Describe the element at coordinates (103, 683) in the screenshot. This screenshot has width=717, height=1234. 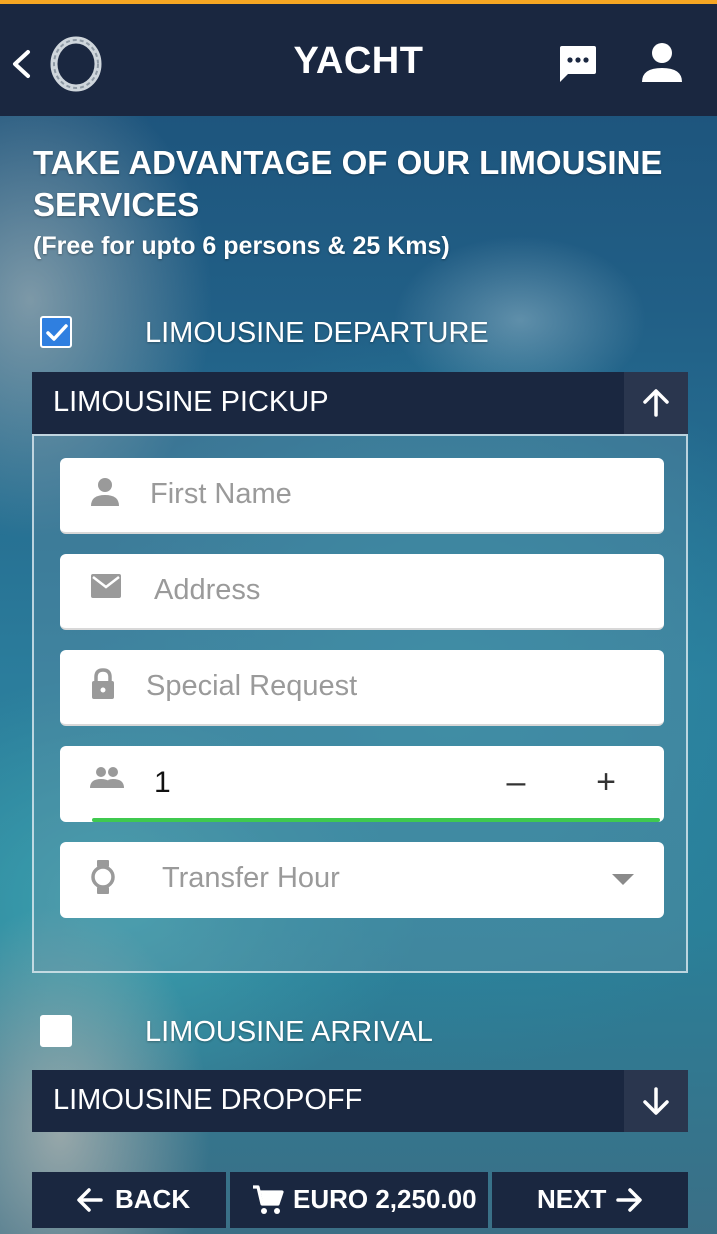
I see `lock-icon` at that location.